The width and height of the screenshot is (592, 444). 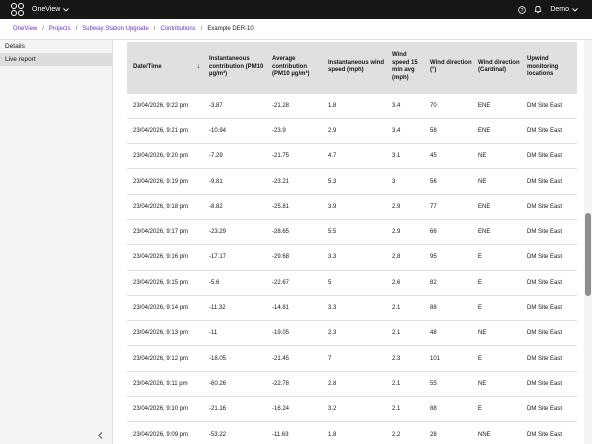 What do you see at coordinates (405, 358) in the screenshot?
I see `wind-speed-15min-cell: 2.3` at bounding box center [405, 358].